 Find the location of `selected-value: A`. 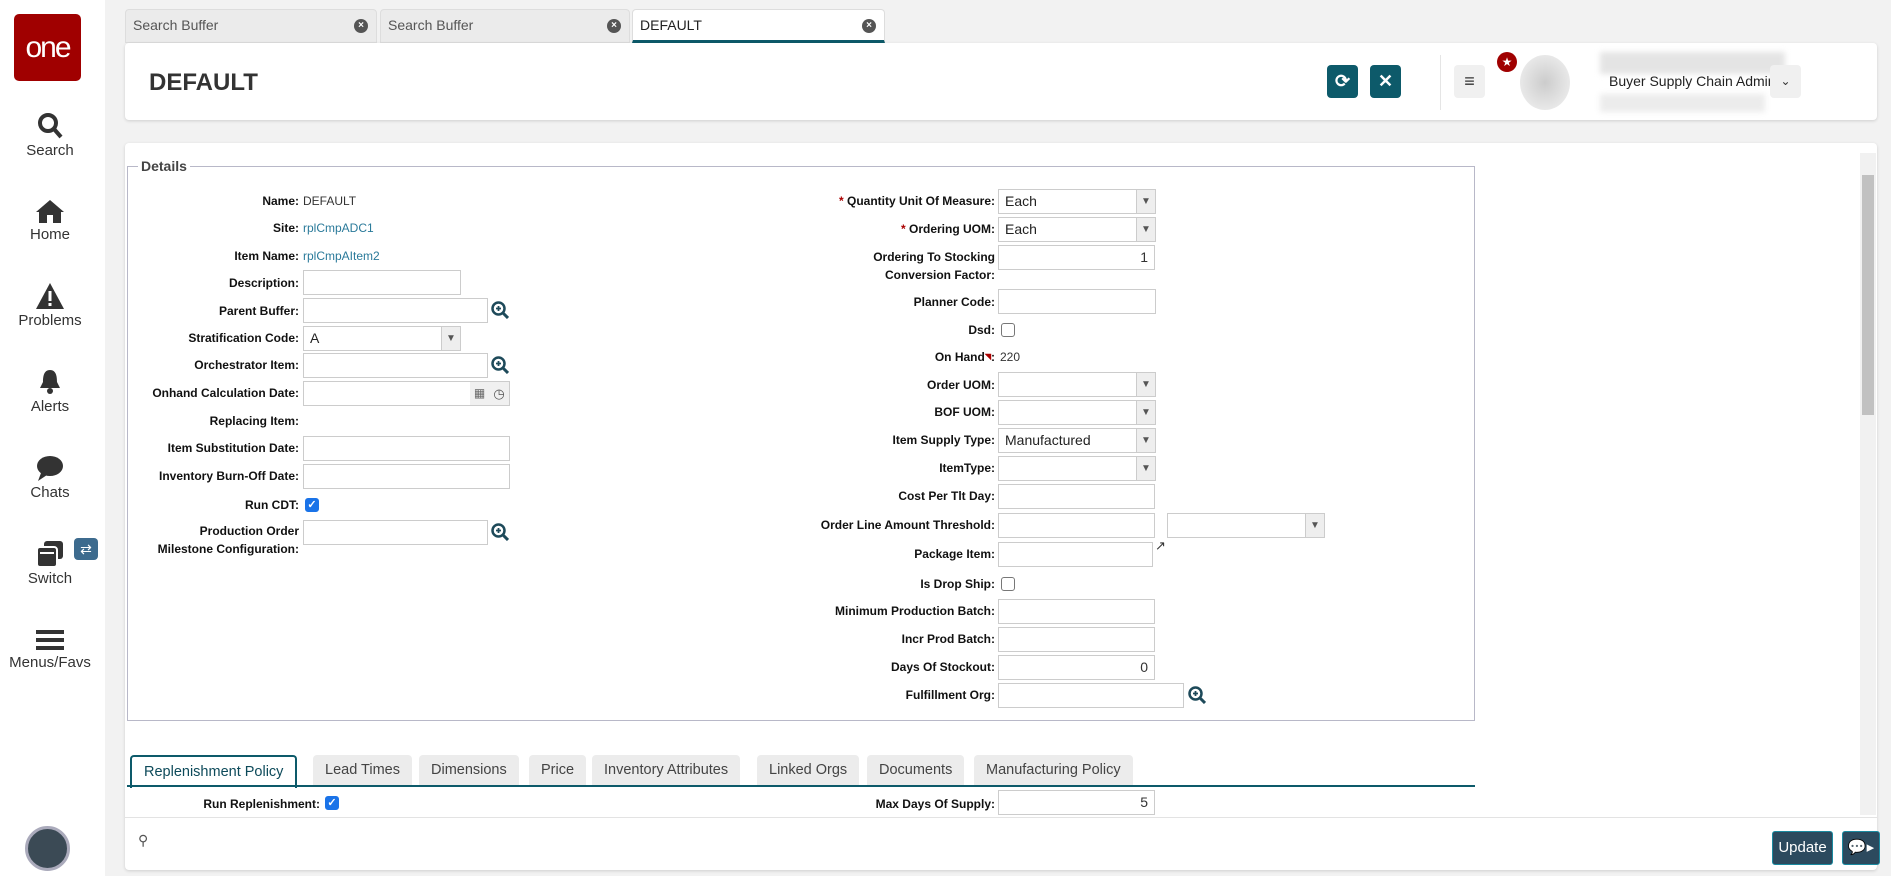

selected-value: A is located at coordinates (315, 338).